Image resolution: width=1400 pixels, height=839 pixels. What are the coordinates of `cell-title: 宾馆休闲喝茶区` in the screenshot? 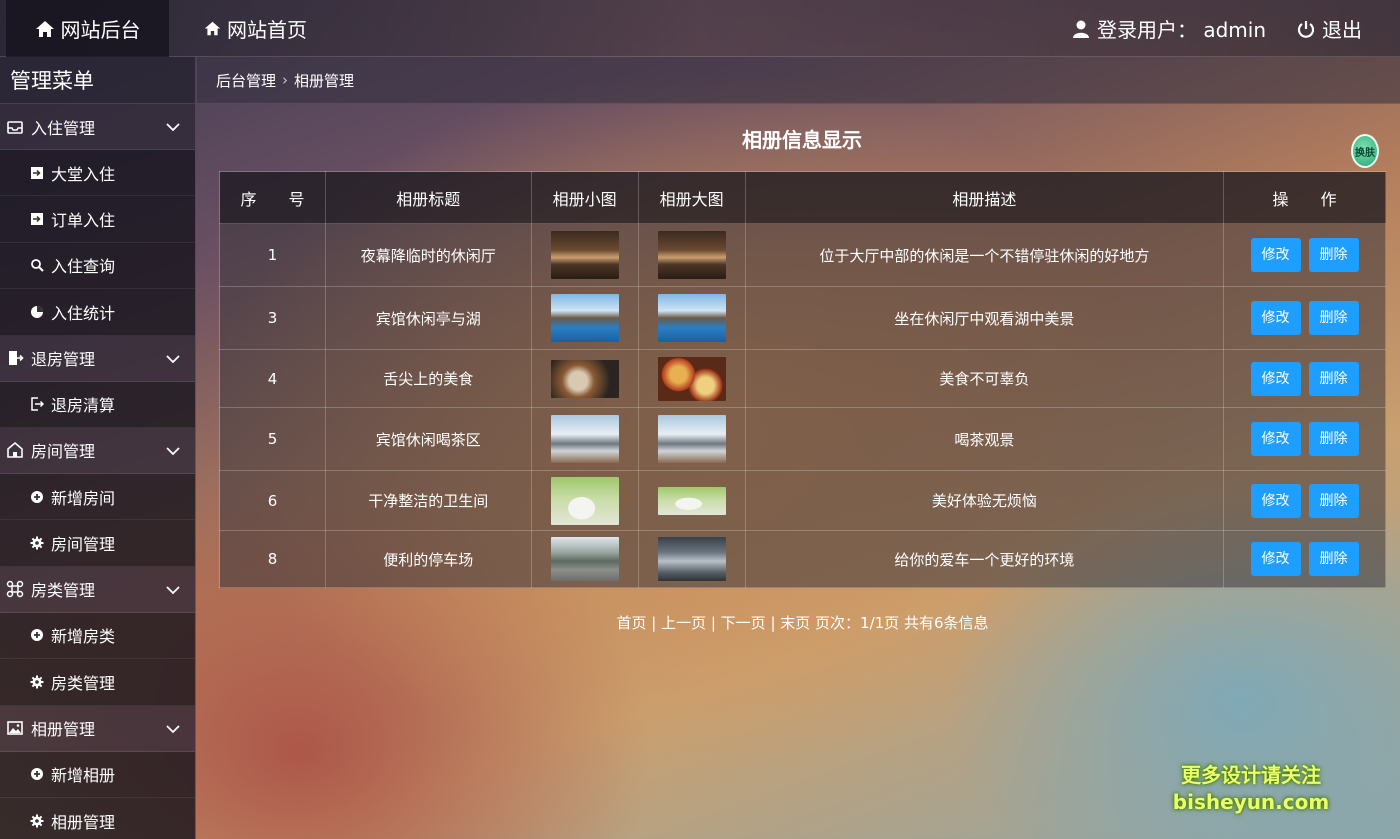 It's located at (428, 439).